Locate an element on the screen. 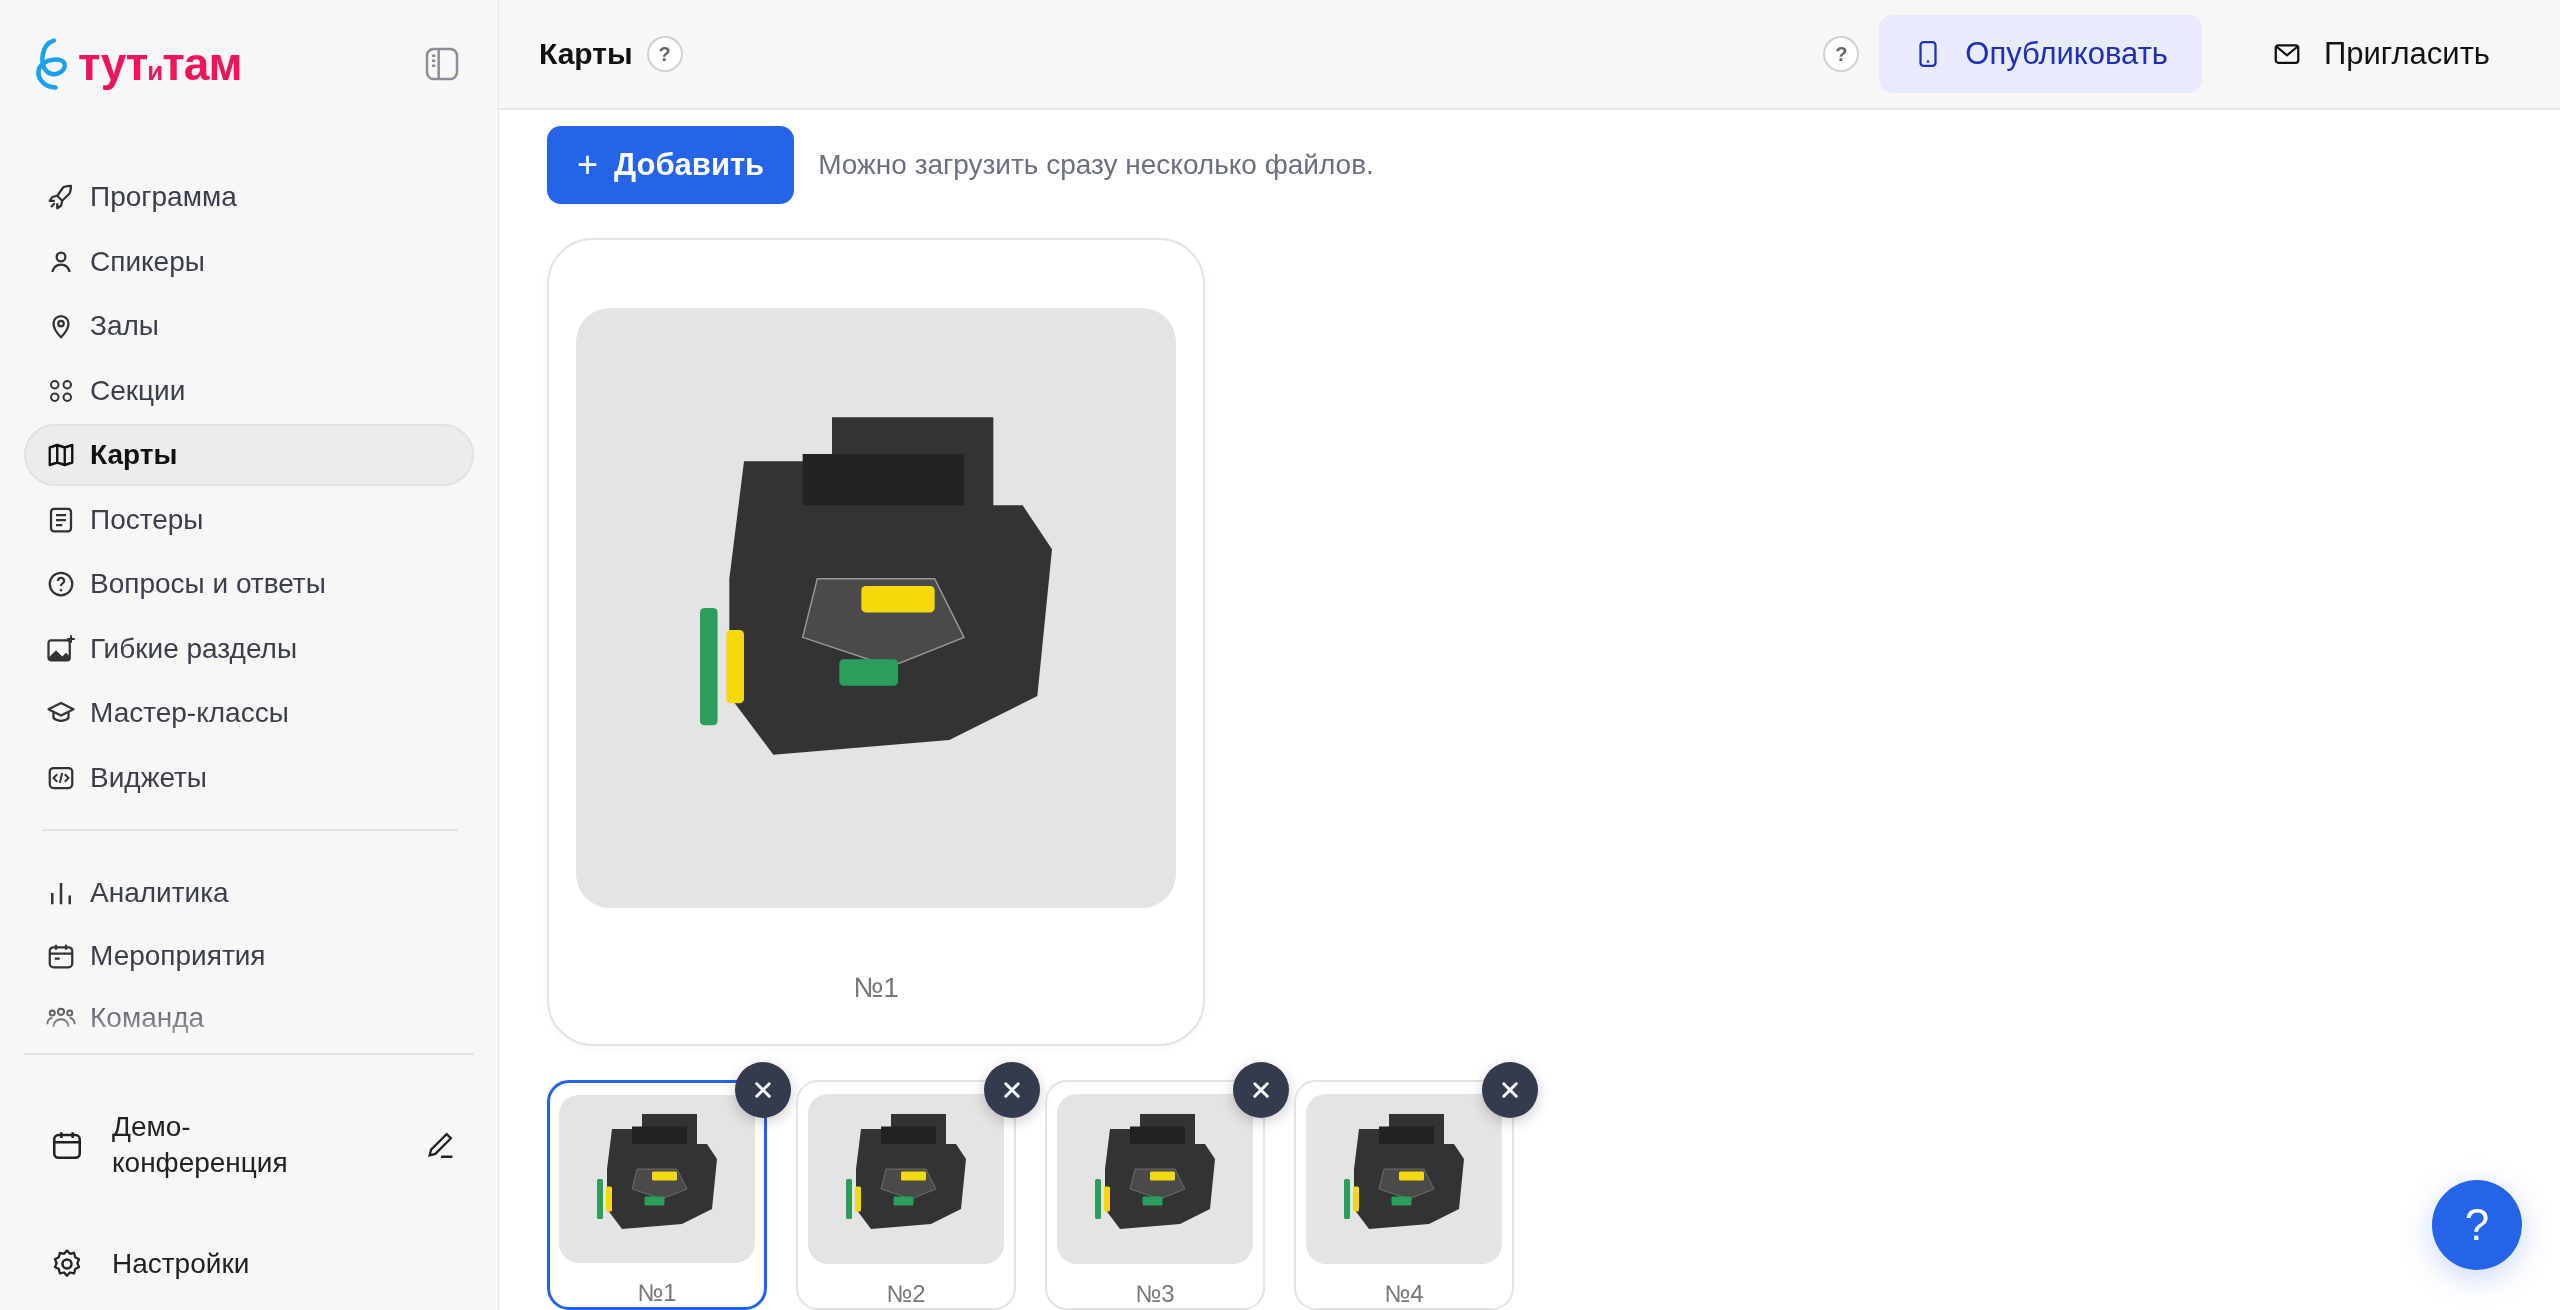 The image size is (2560, 1310). nav-item: Спикеры is located at coordinates (249, 261).